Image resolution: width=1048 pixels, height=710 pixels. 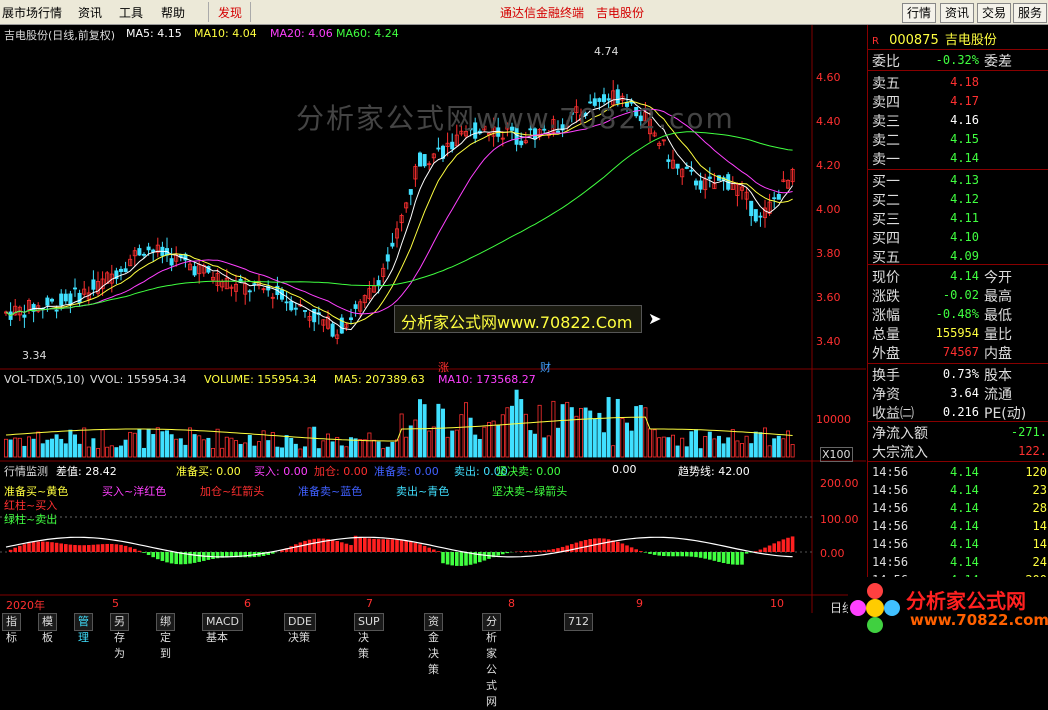 What do you see at coordinates (131, 12) in the screenshot?
I see `menu-item-tools: 工具` at bounding box center [131, 12].